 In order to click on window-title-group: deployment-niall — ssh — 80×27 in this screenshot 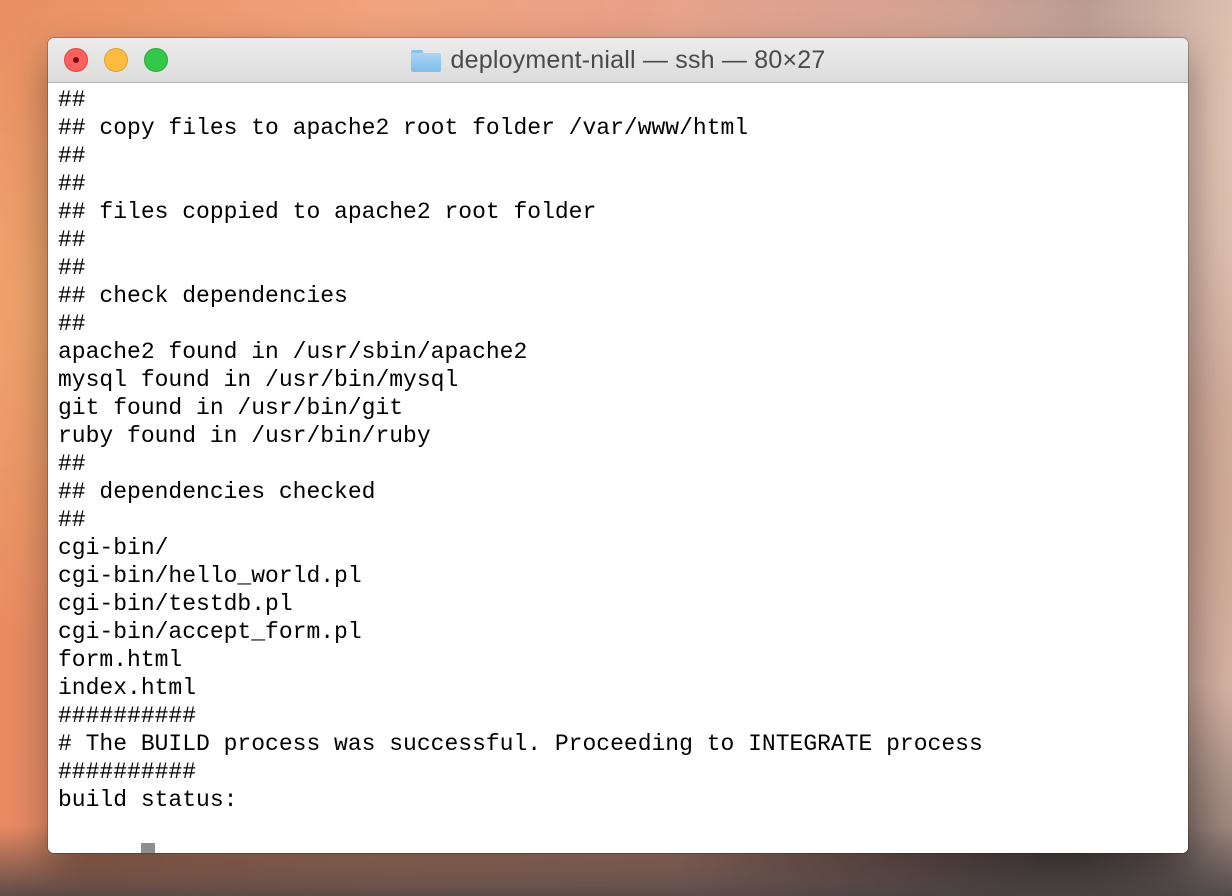, I will do `click(618, 60)`.